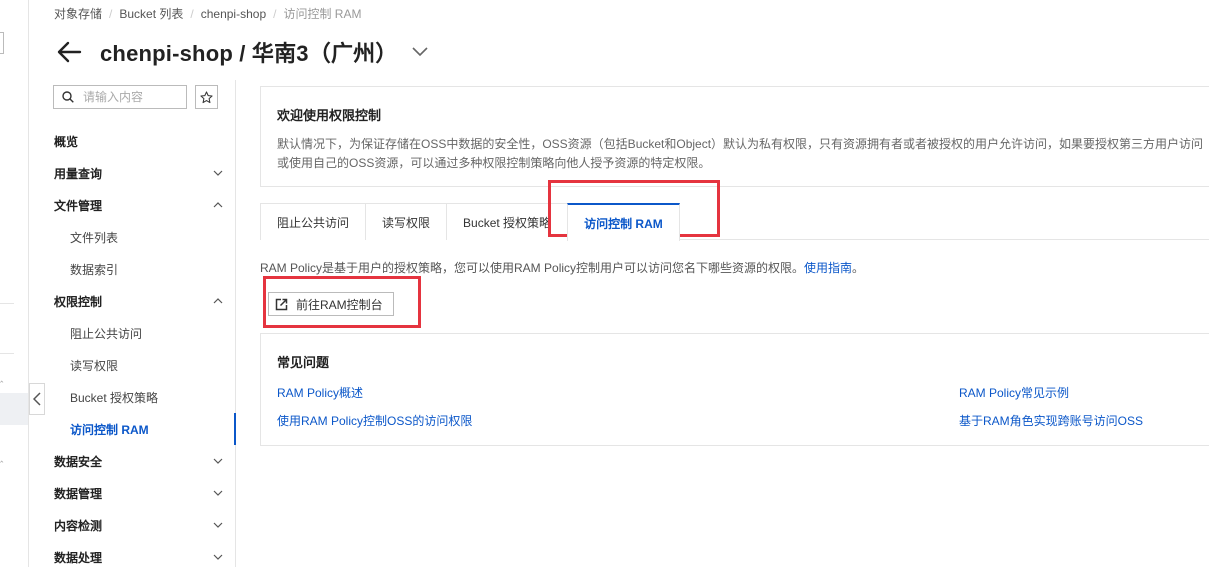 The image size is (1209, 567). What do you see at coordinates (14, 409) in the screenshot?
I see `rail-active-item` at bounding box center [14, 409].